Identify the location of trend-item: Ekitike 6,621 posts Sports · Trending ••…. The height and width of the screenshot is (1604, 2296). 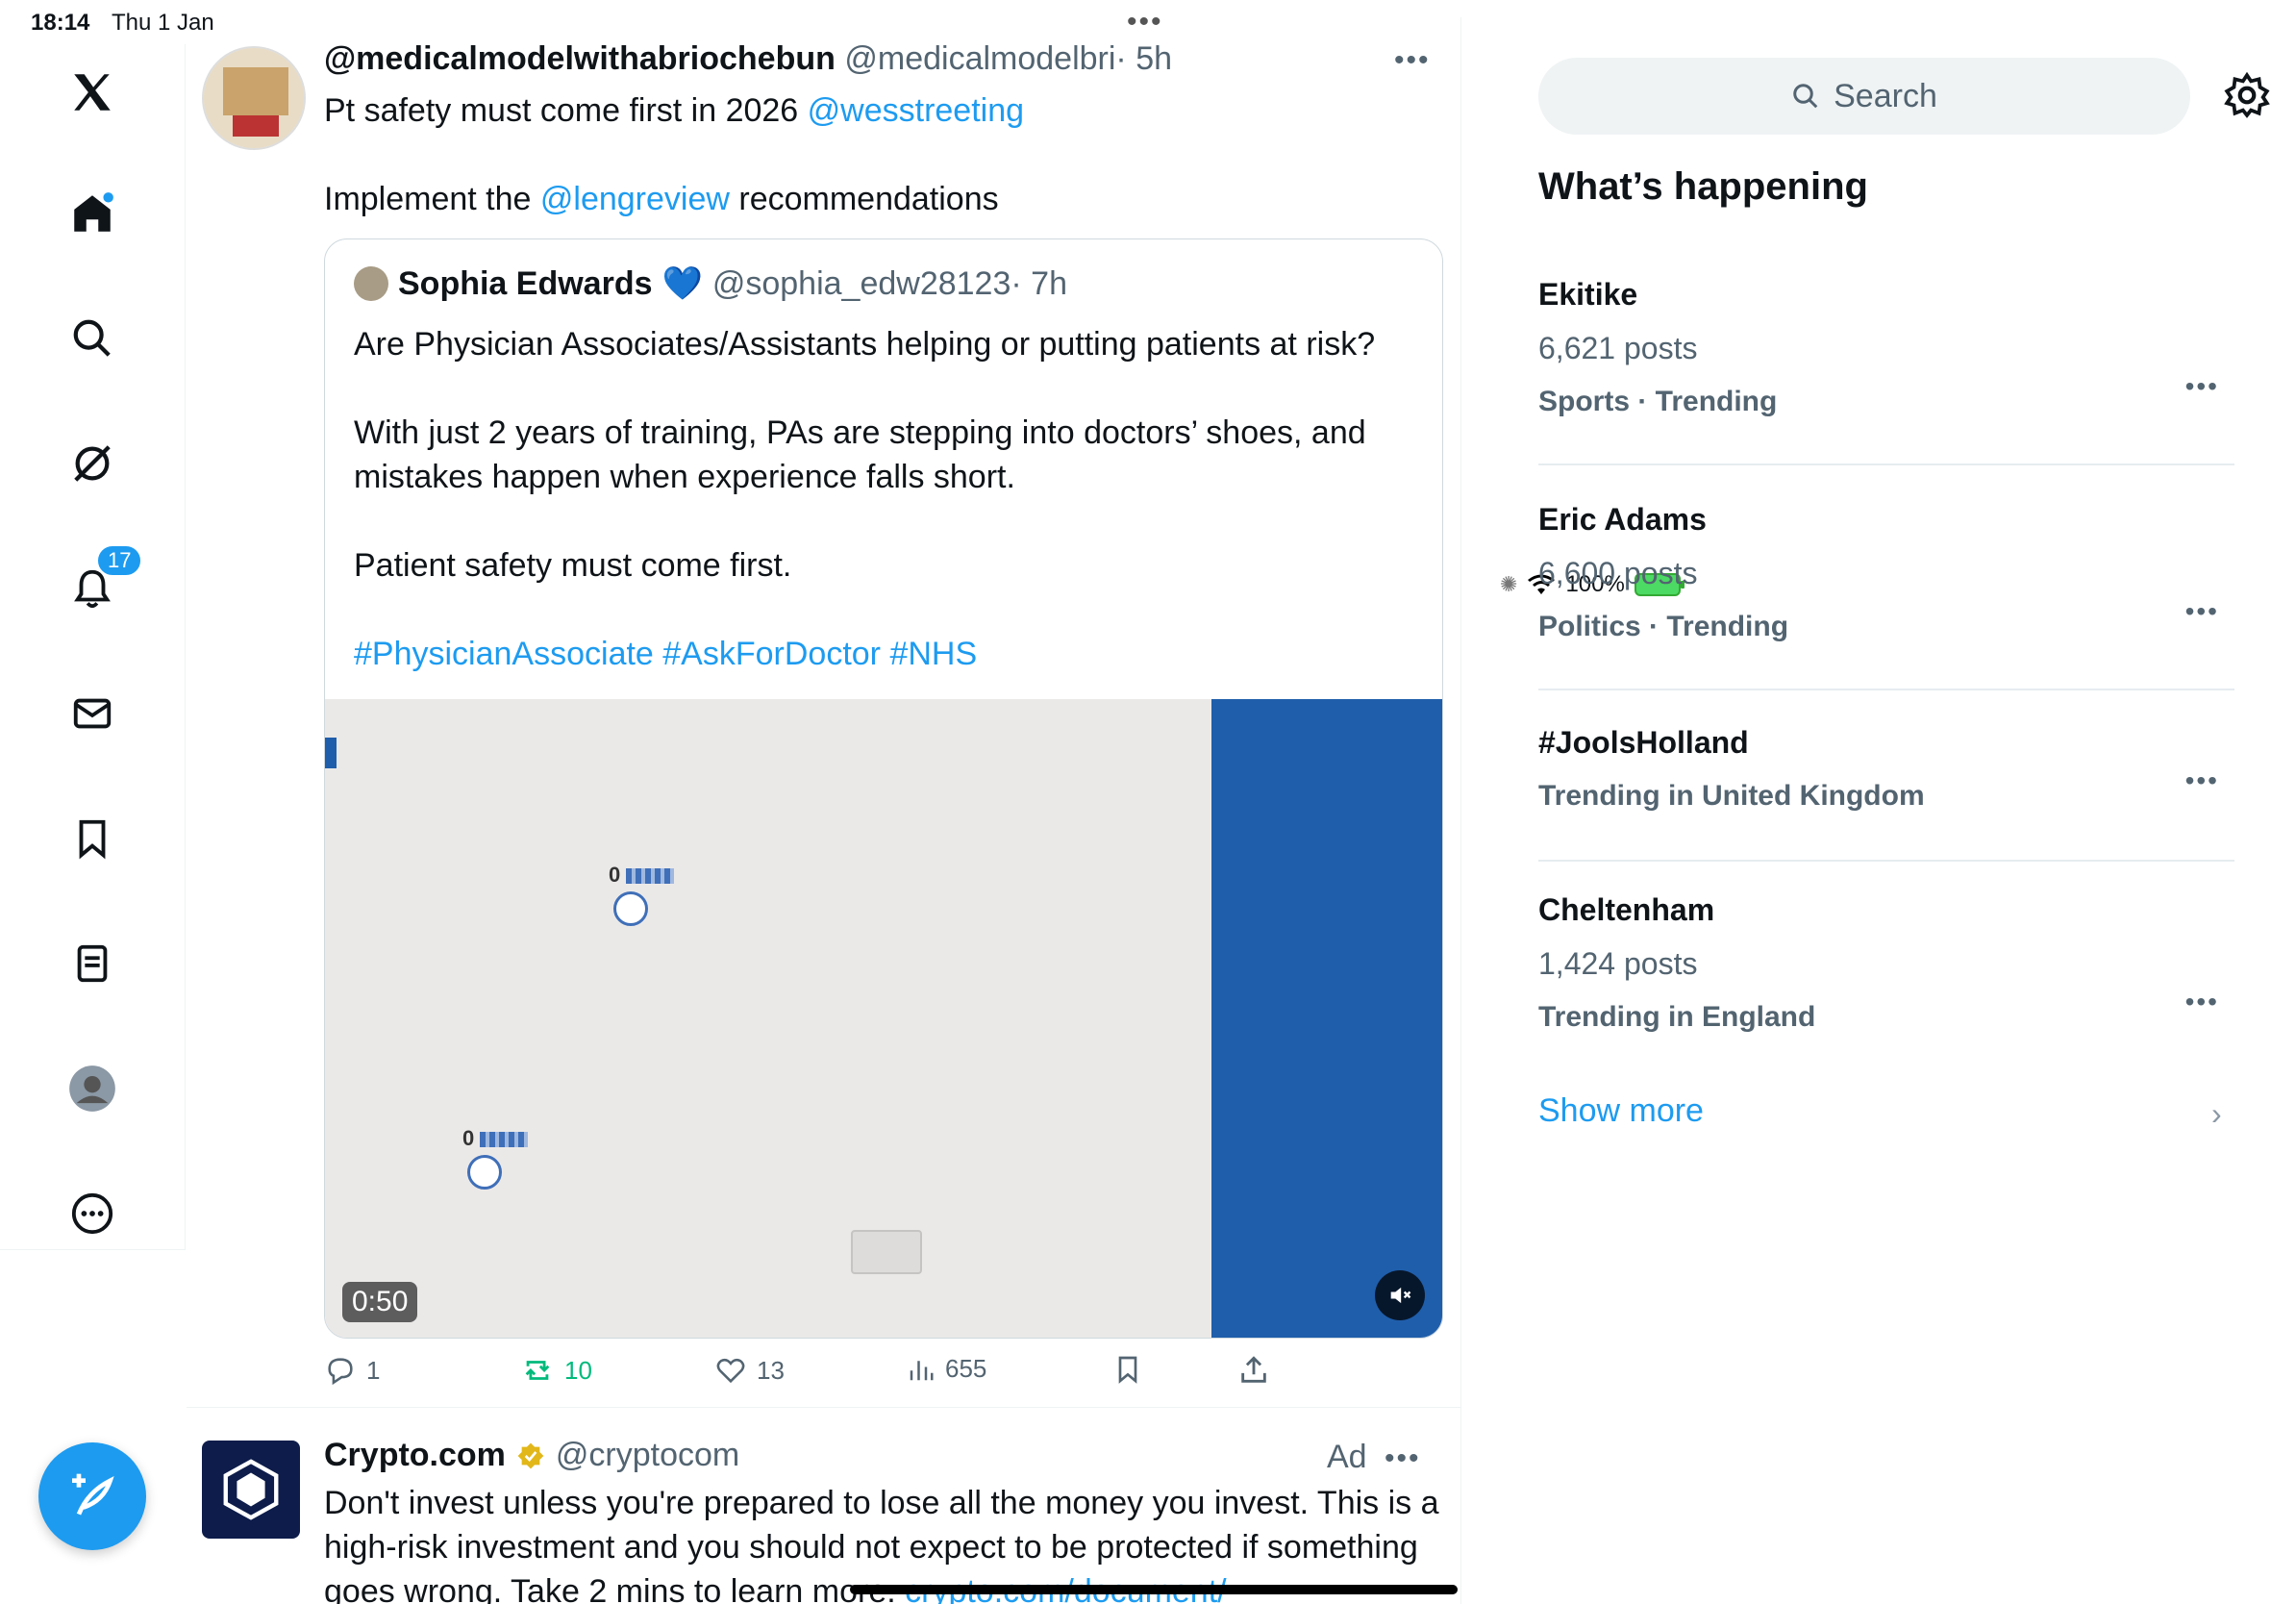
(1886, 370).